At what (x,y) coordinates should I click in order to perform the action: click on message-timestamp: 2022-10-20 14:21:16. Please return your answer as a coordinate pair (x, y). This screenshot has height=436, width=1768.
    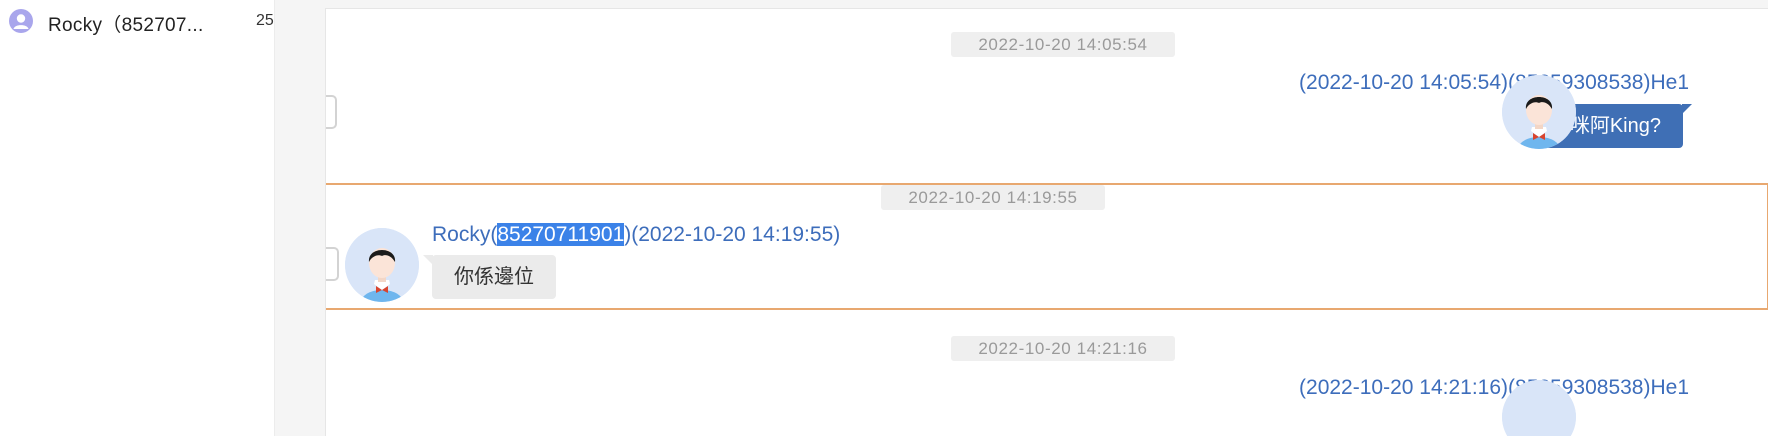
    Looking at the image, I should click on (1063, 348).